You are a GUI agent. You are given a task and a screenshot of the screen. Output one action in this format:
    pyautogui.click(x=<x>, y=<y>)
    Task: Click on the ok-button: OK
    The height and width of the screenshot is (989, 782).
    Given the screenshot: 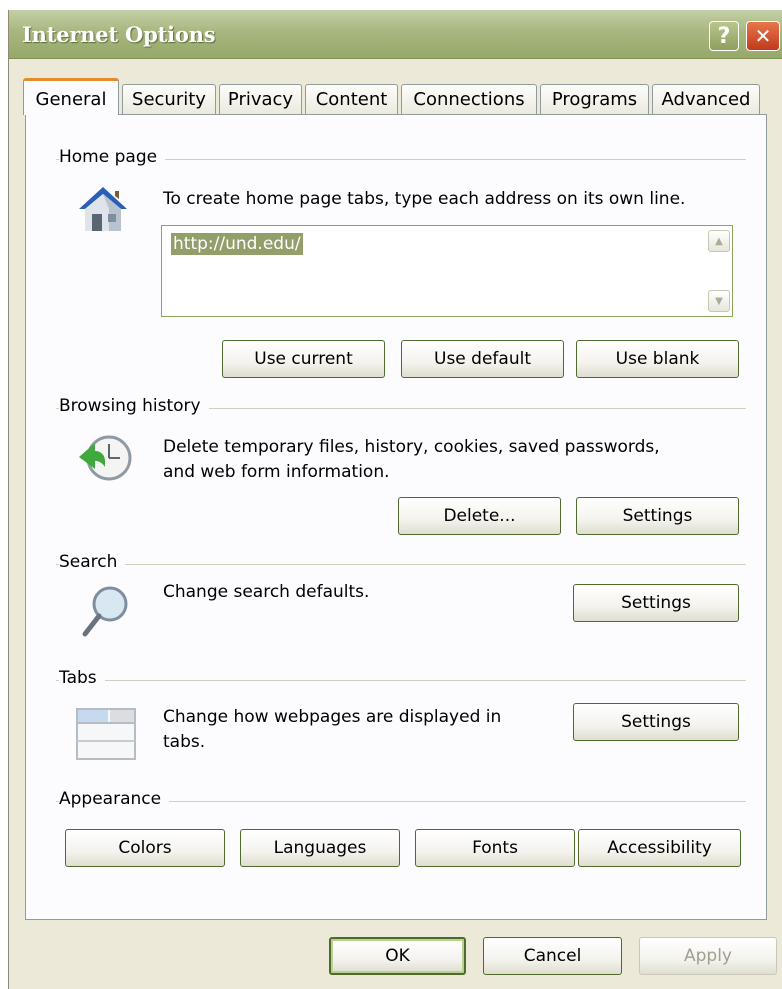 What is the action you would take?
    pyautogui.click(x=397, y=956)
    